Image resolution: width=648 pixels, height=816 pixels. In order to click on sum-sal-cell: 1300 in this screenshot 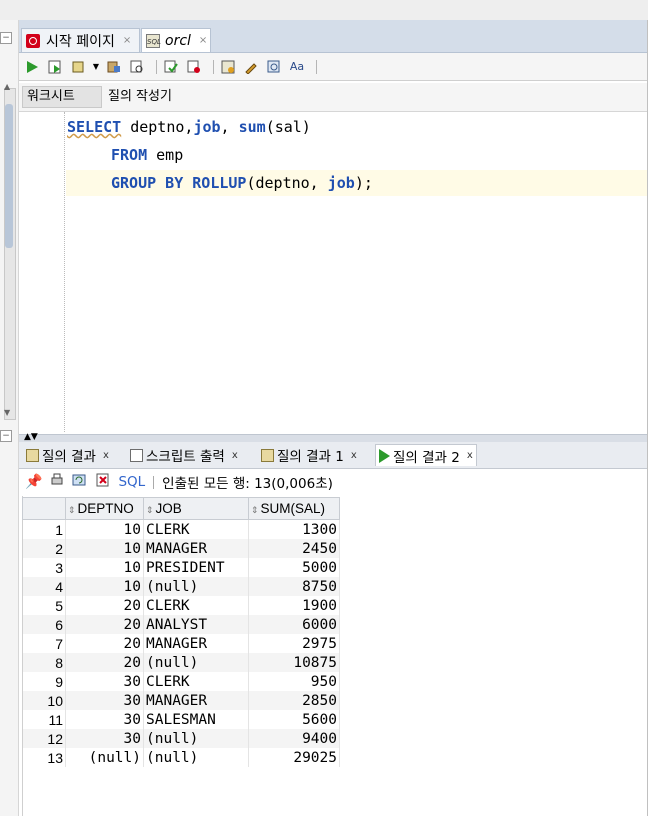, I will do `click(294, 529)`.